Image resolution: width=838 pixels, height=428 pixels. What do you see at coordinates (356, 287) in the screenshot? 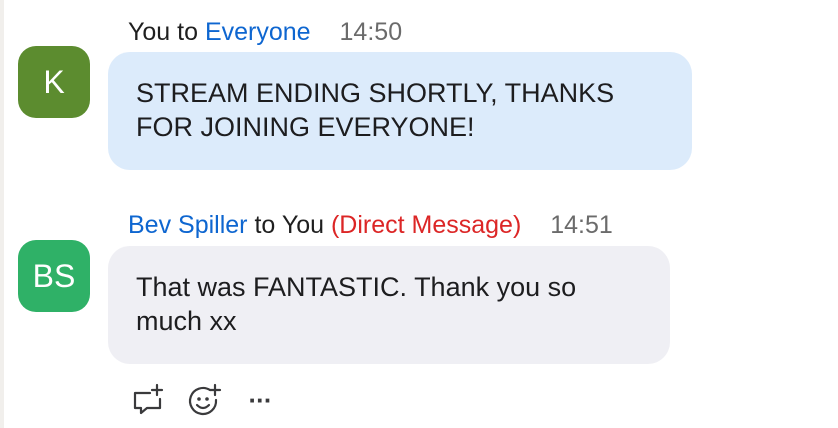
I see `message-text-line: That was FANTASTIC. Thank you so` at bounding box center [356, 287].